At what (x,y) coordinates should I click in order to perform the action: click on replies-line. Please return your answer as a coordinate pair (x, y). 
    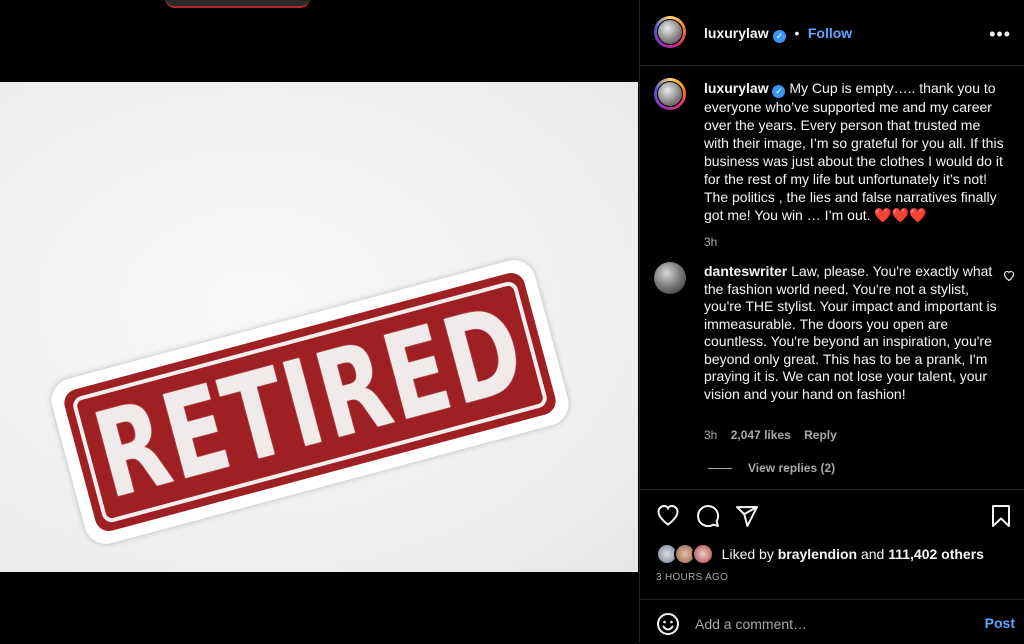
    Looking at the image, I should click on (720, 469).